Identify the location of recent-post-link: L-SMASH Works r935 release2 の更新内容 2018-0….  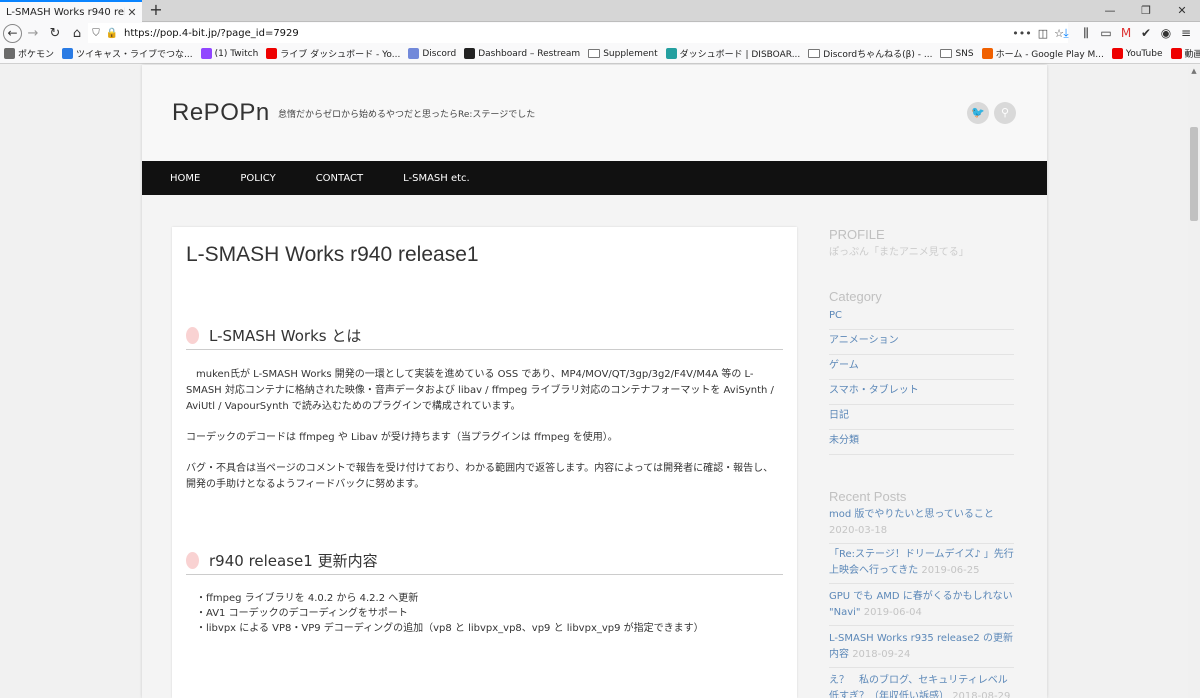
(921, 649).